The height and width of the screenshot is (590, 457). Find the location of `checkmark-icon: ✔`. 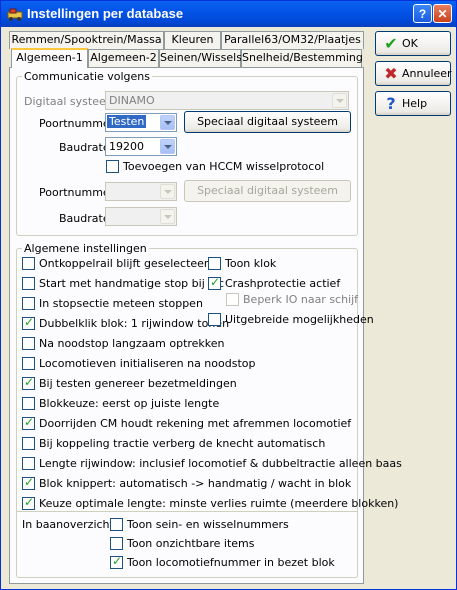

checkmark-icon: ✔ is located at coordinates (391, 43).